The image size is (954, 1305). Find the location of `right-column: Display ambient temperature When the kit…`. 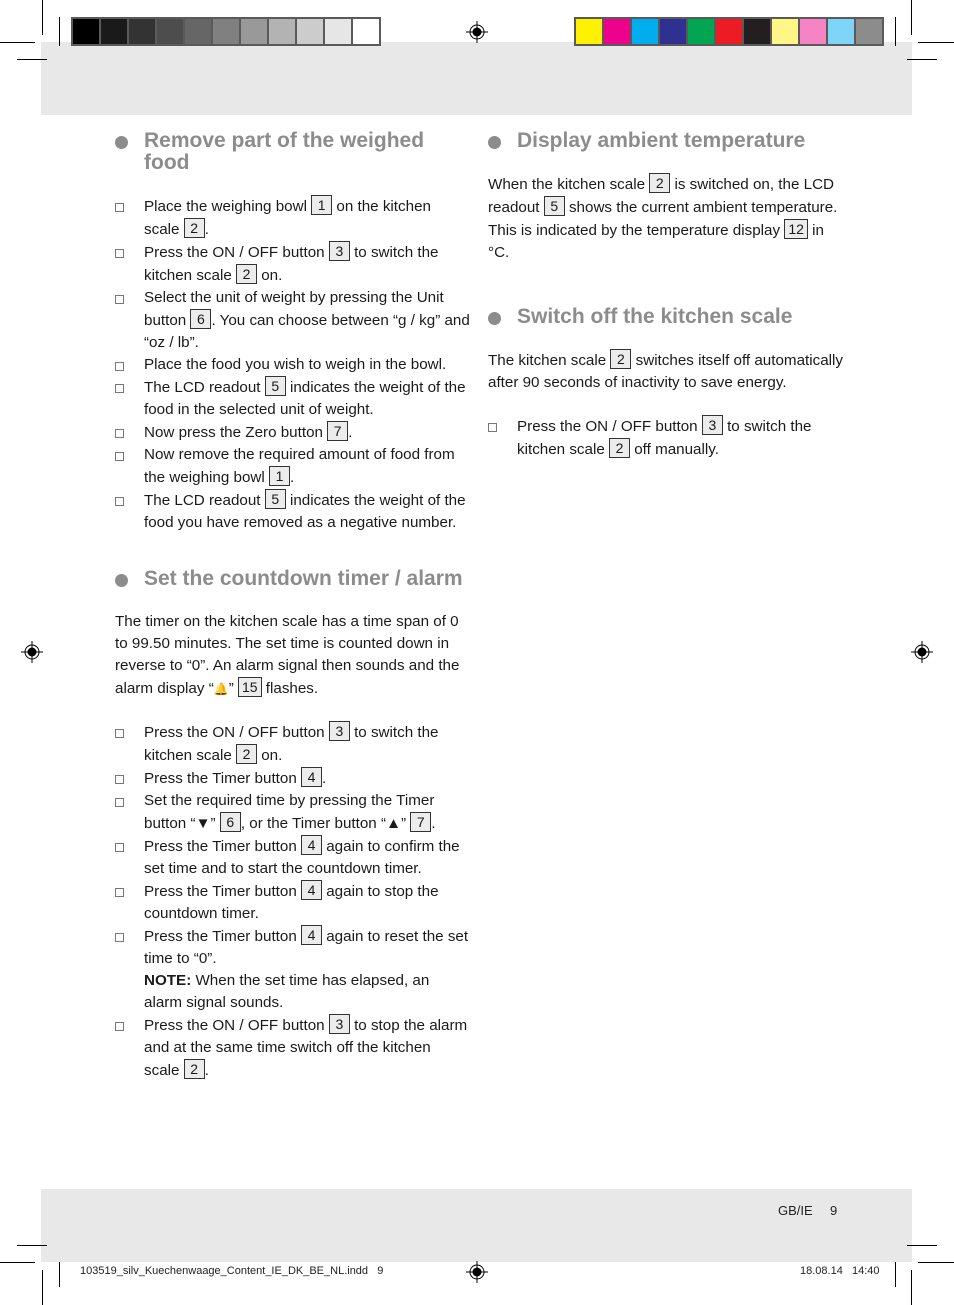

right-column: Display ambient temperature When the kit… is located at coordinates (668, 312).